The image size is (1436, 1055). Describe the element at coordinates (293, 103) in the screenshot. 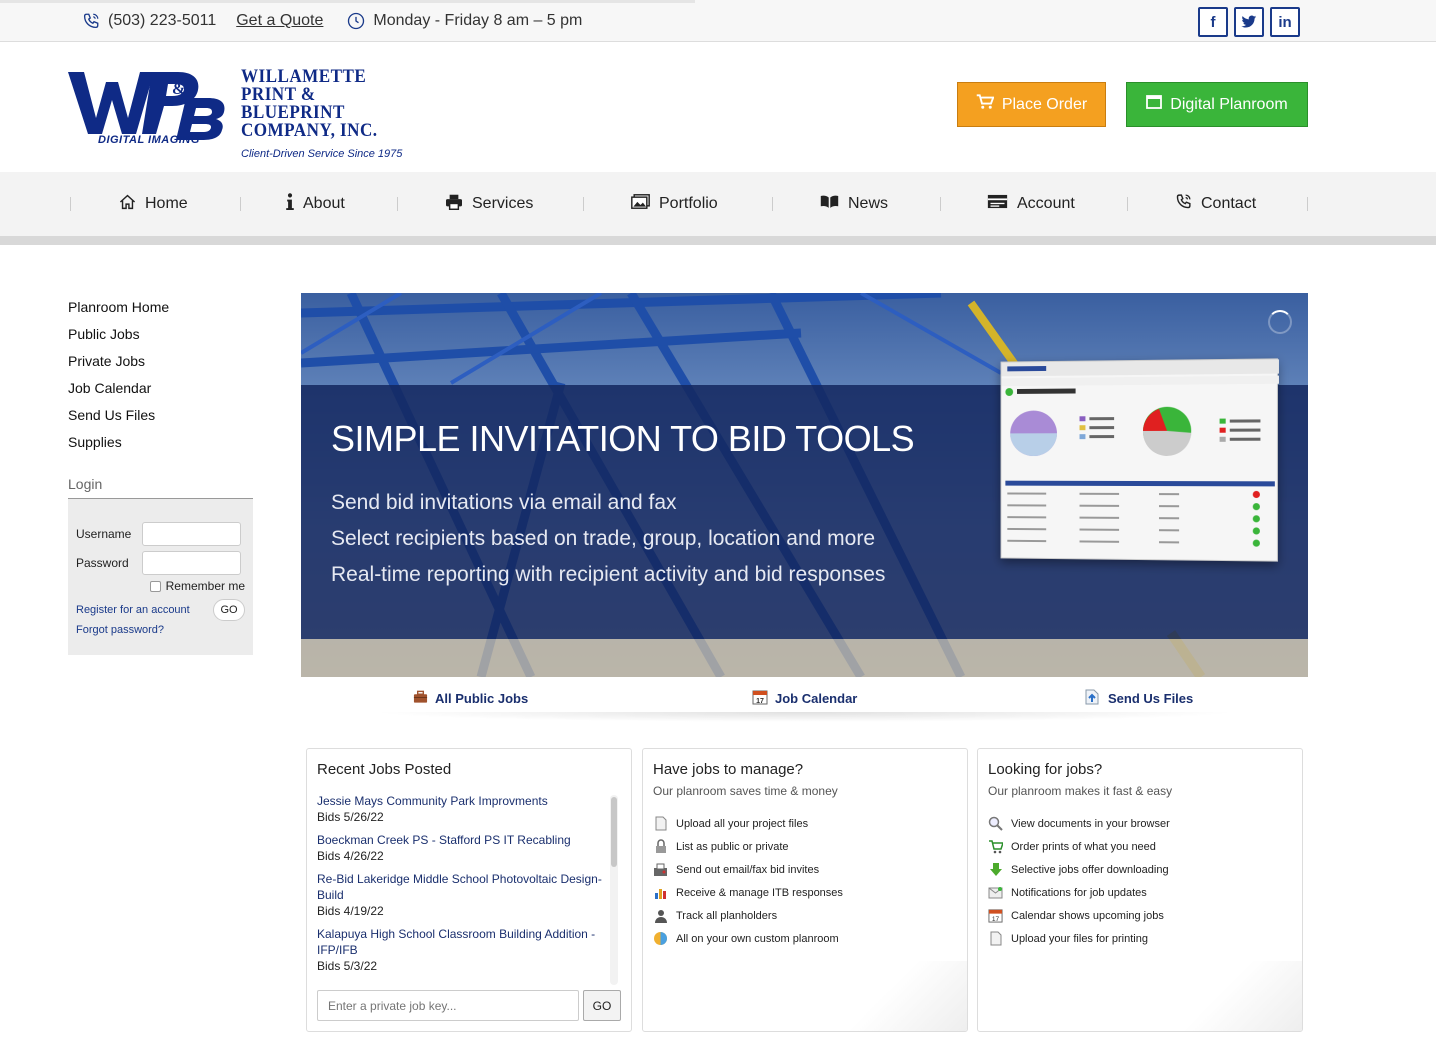

I see `logo-line-2: PRINT & BLUEPRINT` at that location.